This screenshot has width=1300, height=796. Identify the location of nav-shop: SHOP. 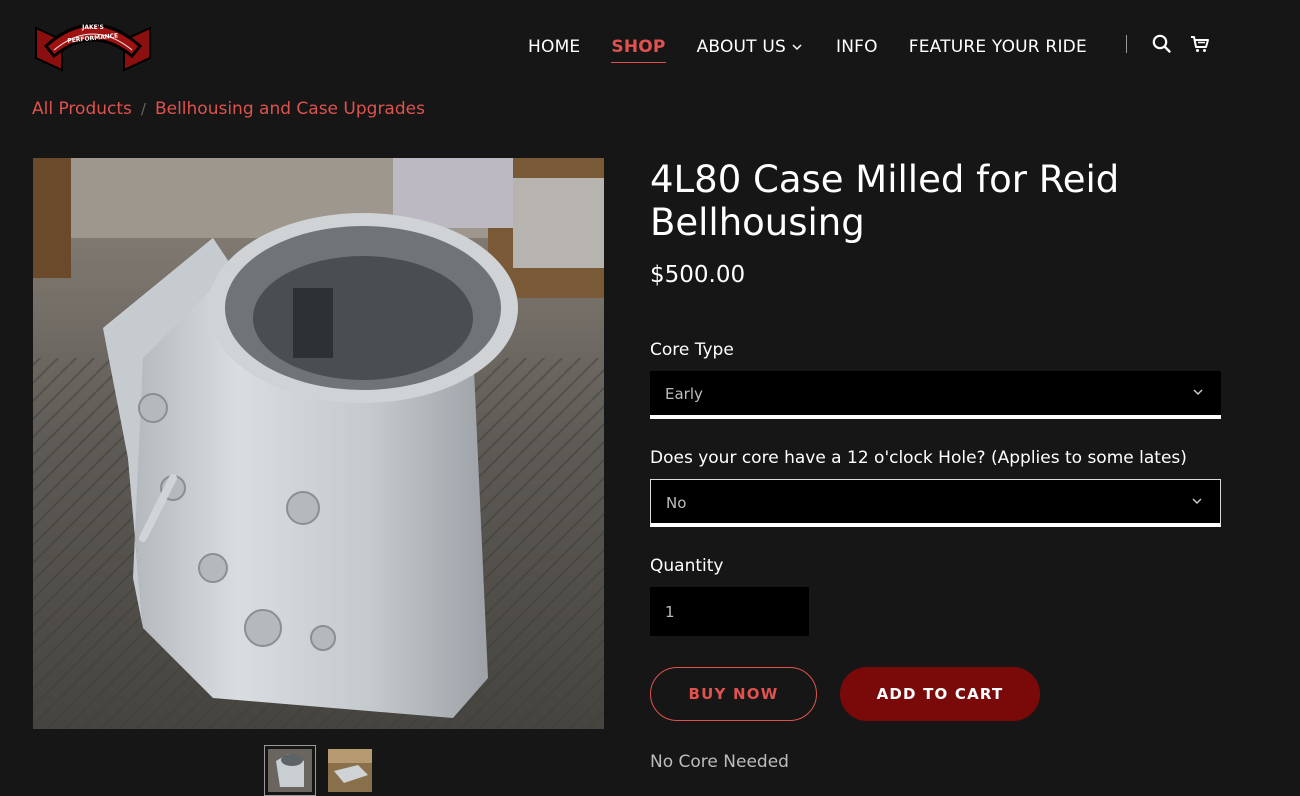
(638, 50).